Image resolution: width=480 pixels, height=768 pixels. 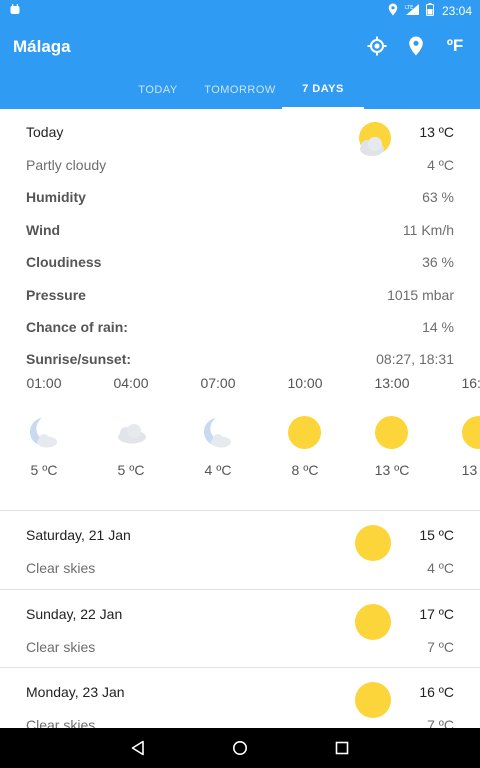 What do you see at coordinates (440, 165) in the screenshot?
I see `today-min-temp: 4 ºC` at bounding box center [440, 165].